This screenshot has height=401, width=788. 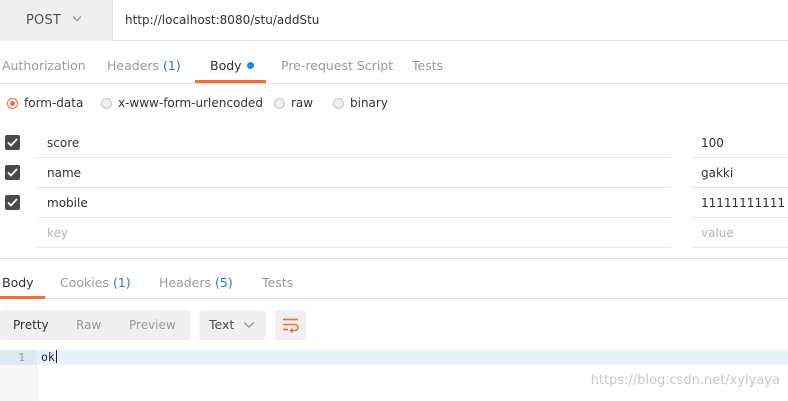 What do you see at coordinates (222, 20) in the screenshot?
I see `url-input: http://localhost:8080/stu/addStu` at bounding box center [222, 20].